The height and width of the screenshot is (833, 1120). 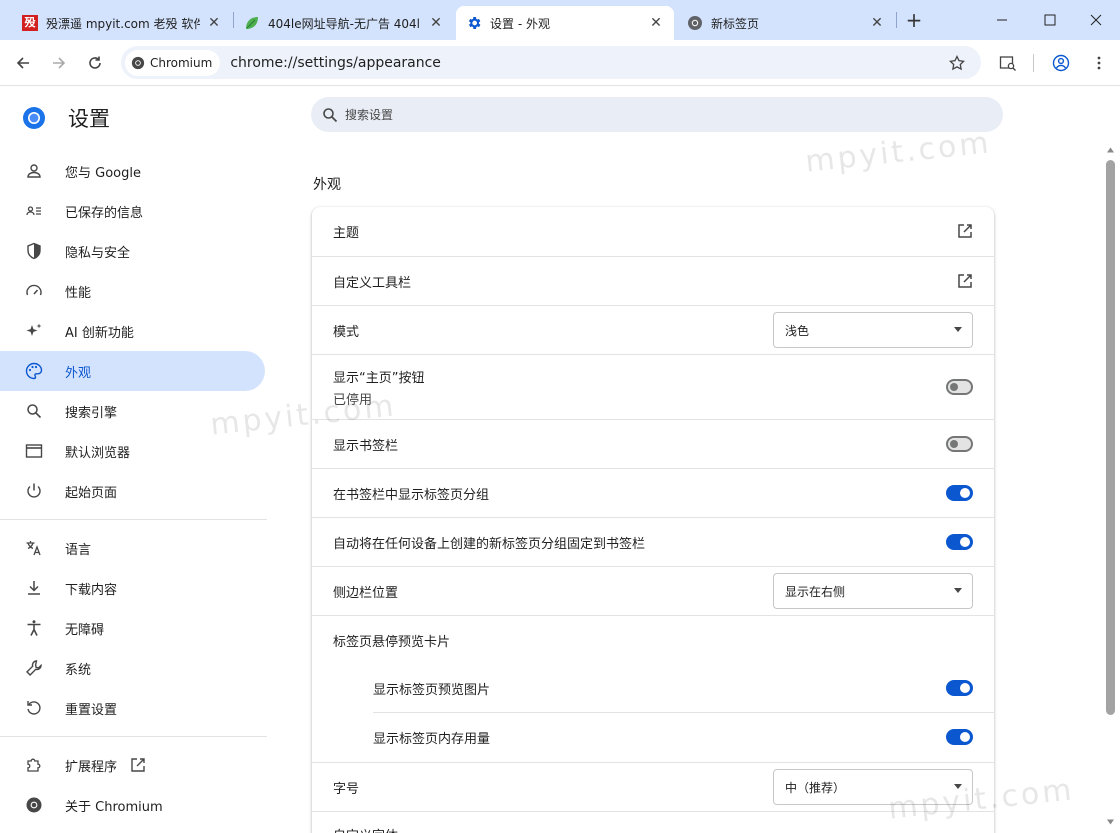 What do you see at coordinates (392, 642) in the screenshot?
I see `hover-card-label: 标签页悬停预览卡片` at bounding box center [392, 642].